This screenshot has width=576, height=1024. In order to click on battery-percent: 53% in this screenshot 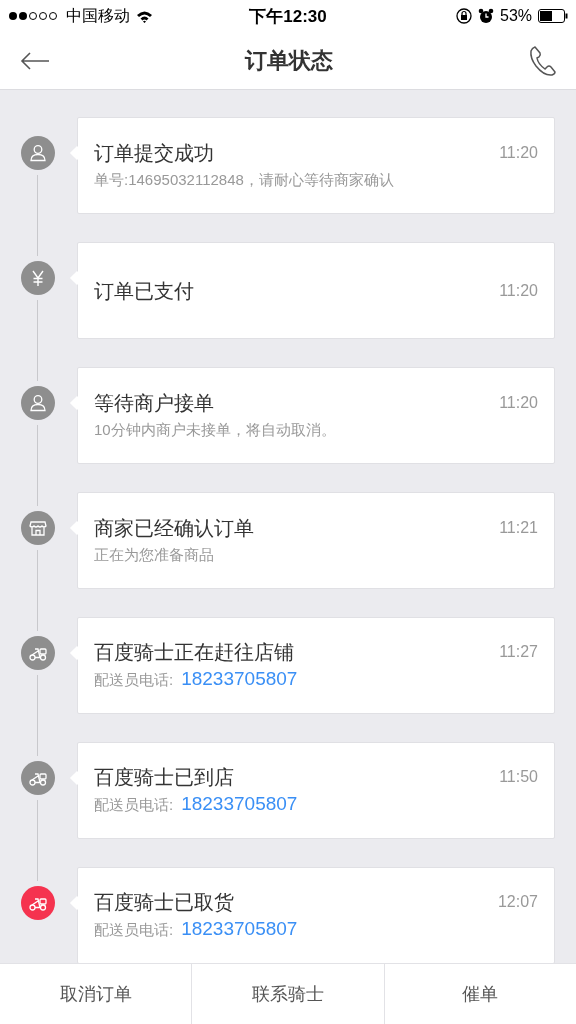, I will do `click(516, 16)`.